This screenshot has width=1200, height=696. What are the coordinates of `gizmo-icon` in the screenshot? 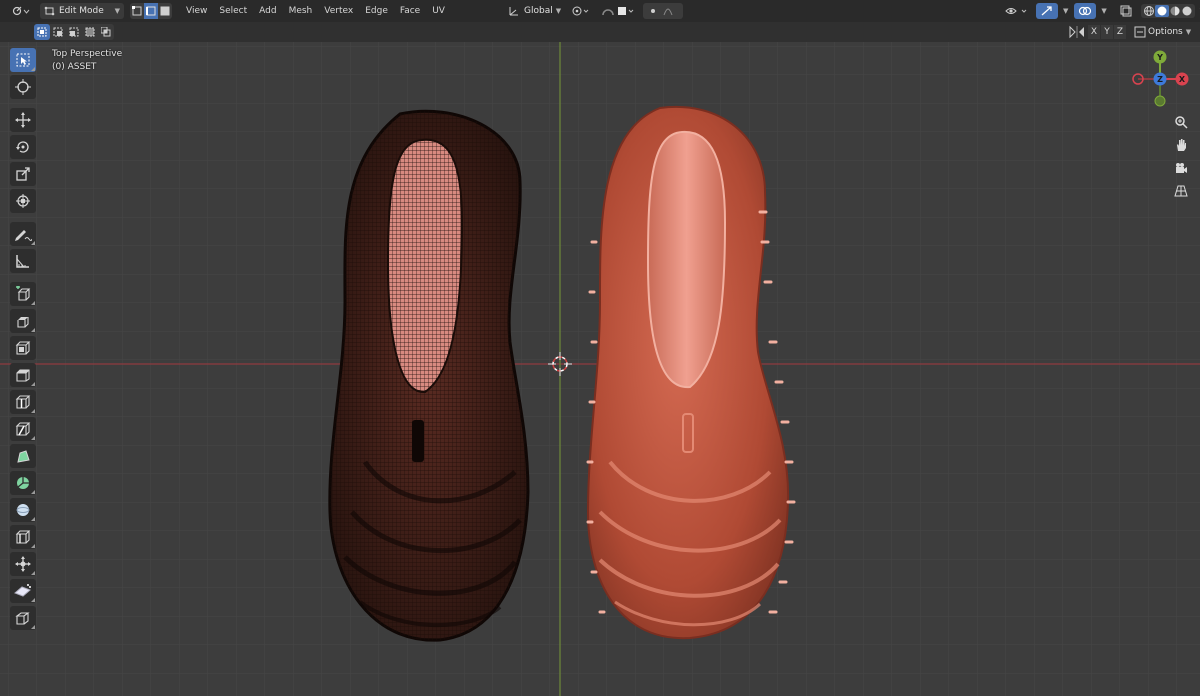 It's located at (1046, 11).